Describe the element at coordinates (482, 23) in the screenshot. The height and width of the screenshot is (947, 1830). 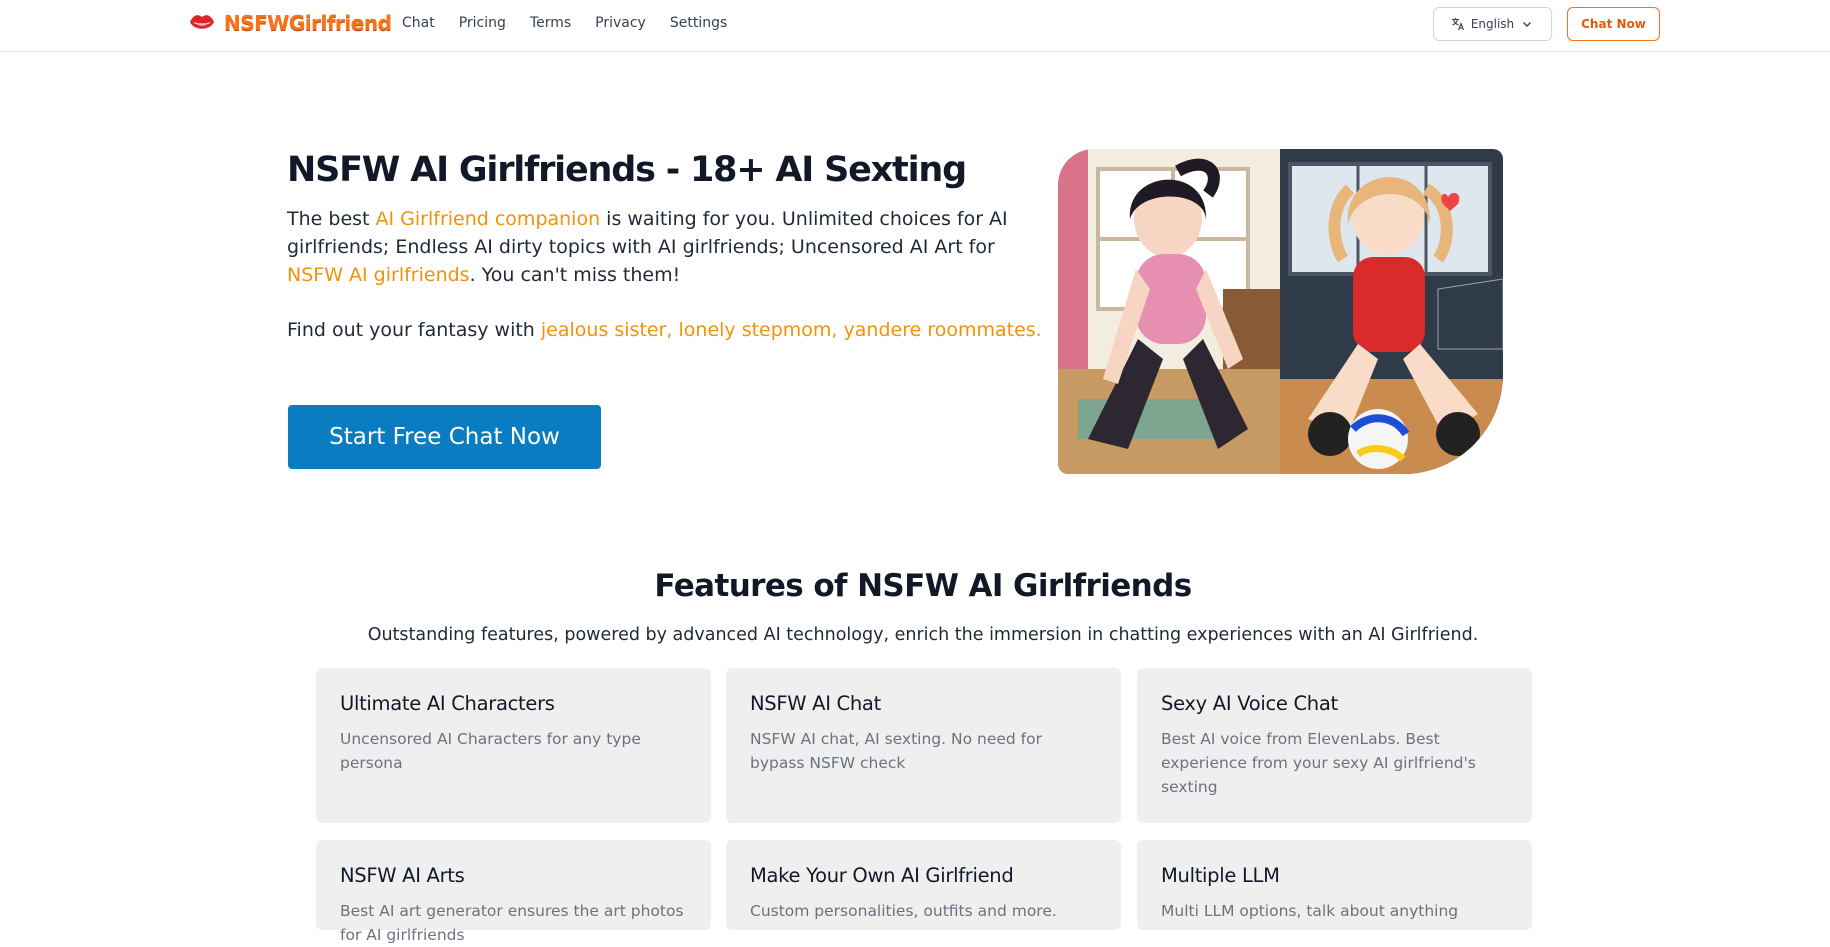
I see `nav-pricing: Pricing` at that location.